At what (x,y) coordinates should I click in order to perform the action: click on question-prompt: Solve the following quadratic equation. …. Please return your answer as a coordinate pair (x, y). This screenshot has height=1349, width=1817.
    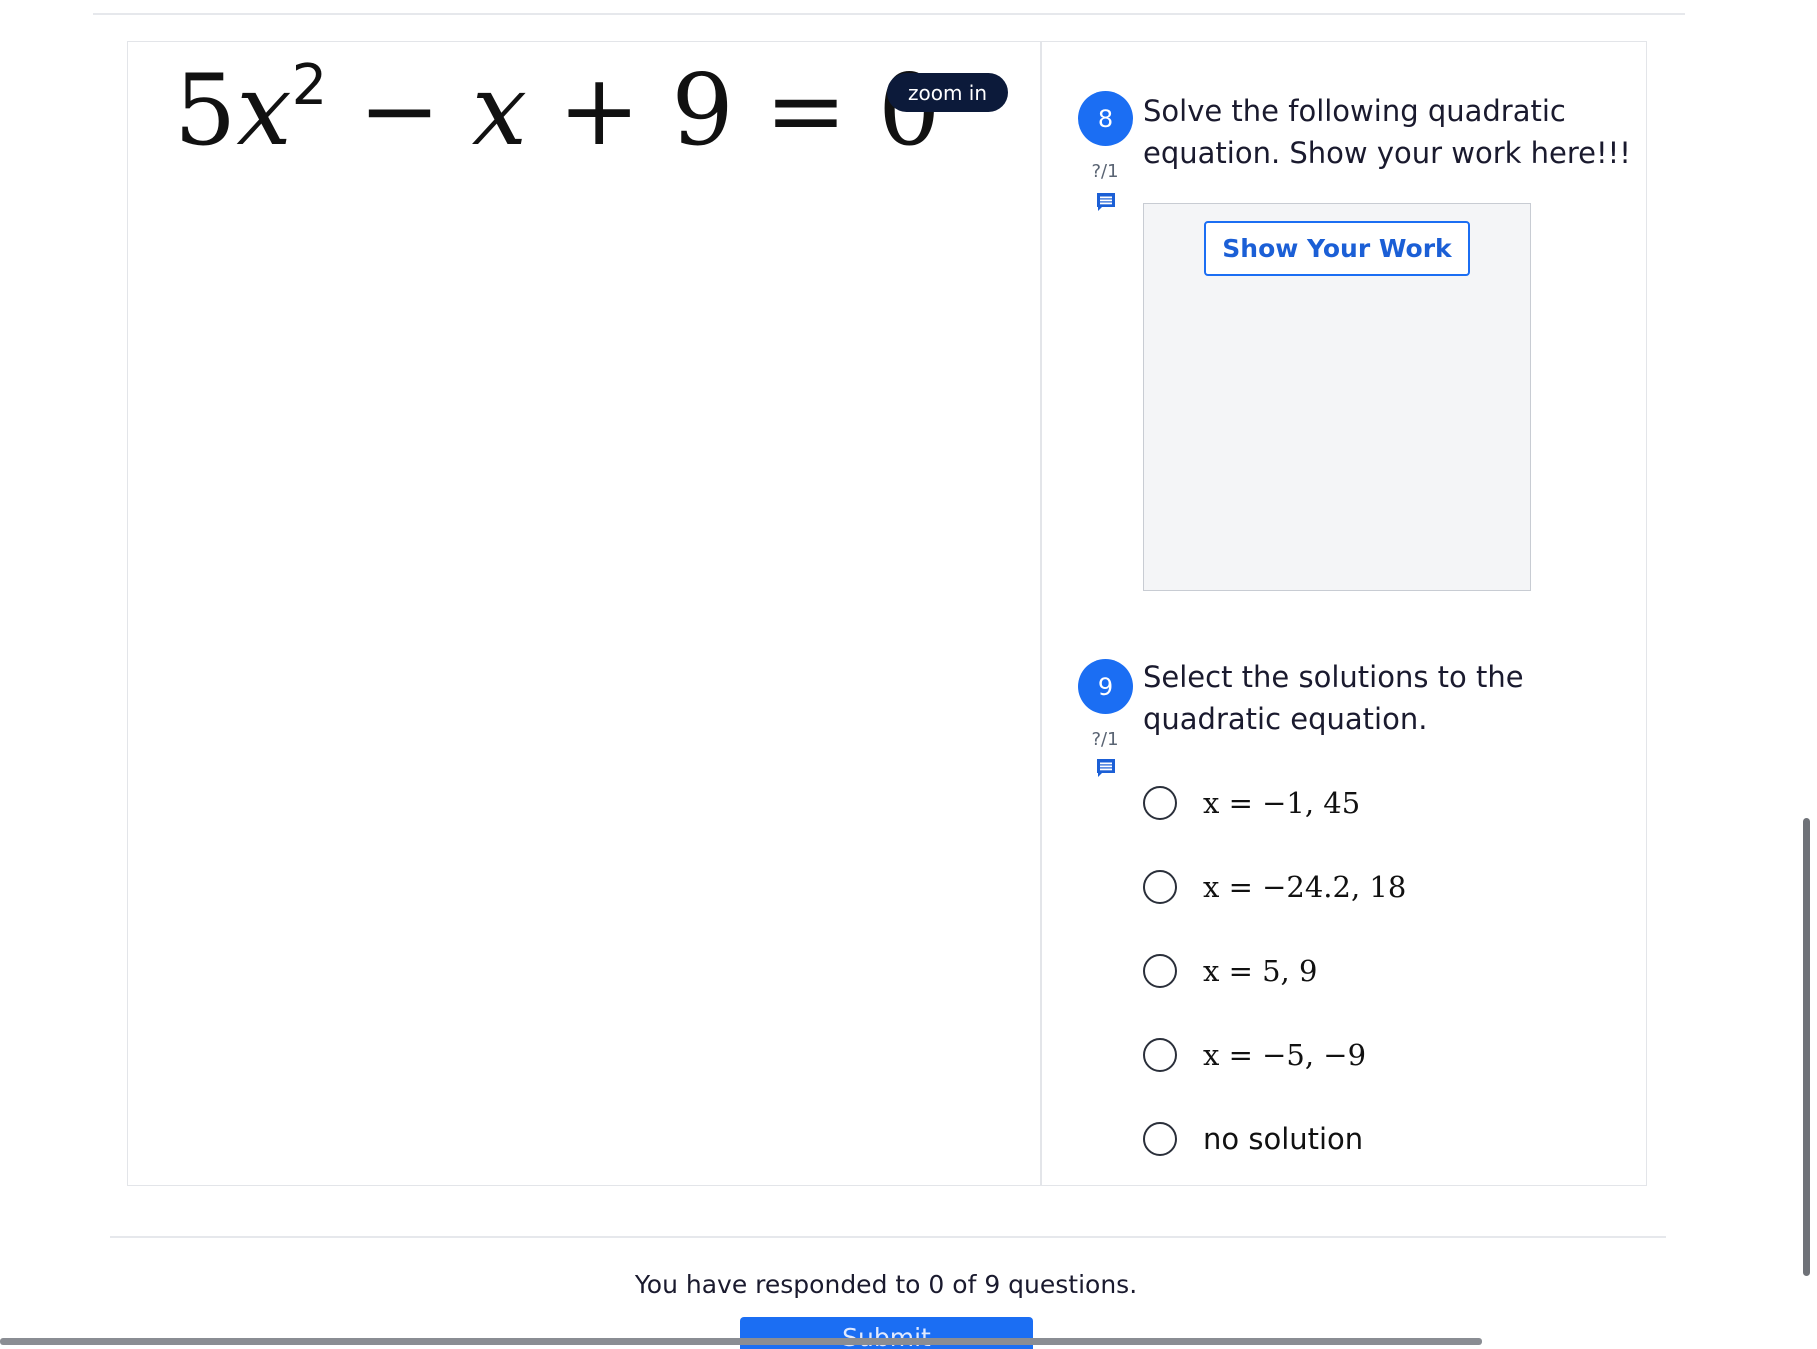
    Looking at the image, I should click on (1387, 132).